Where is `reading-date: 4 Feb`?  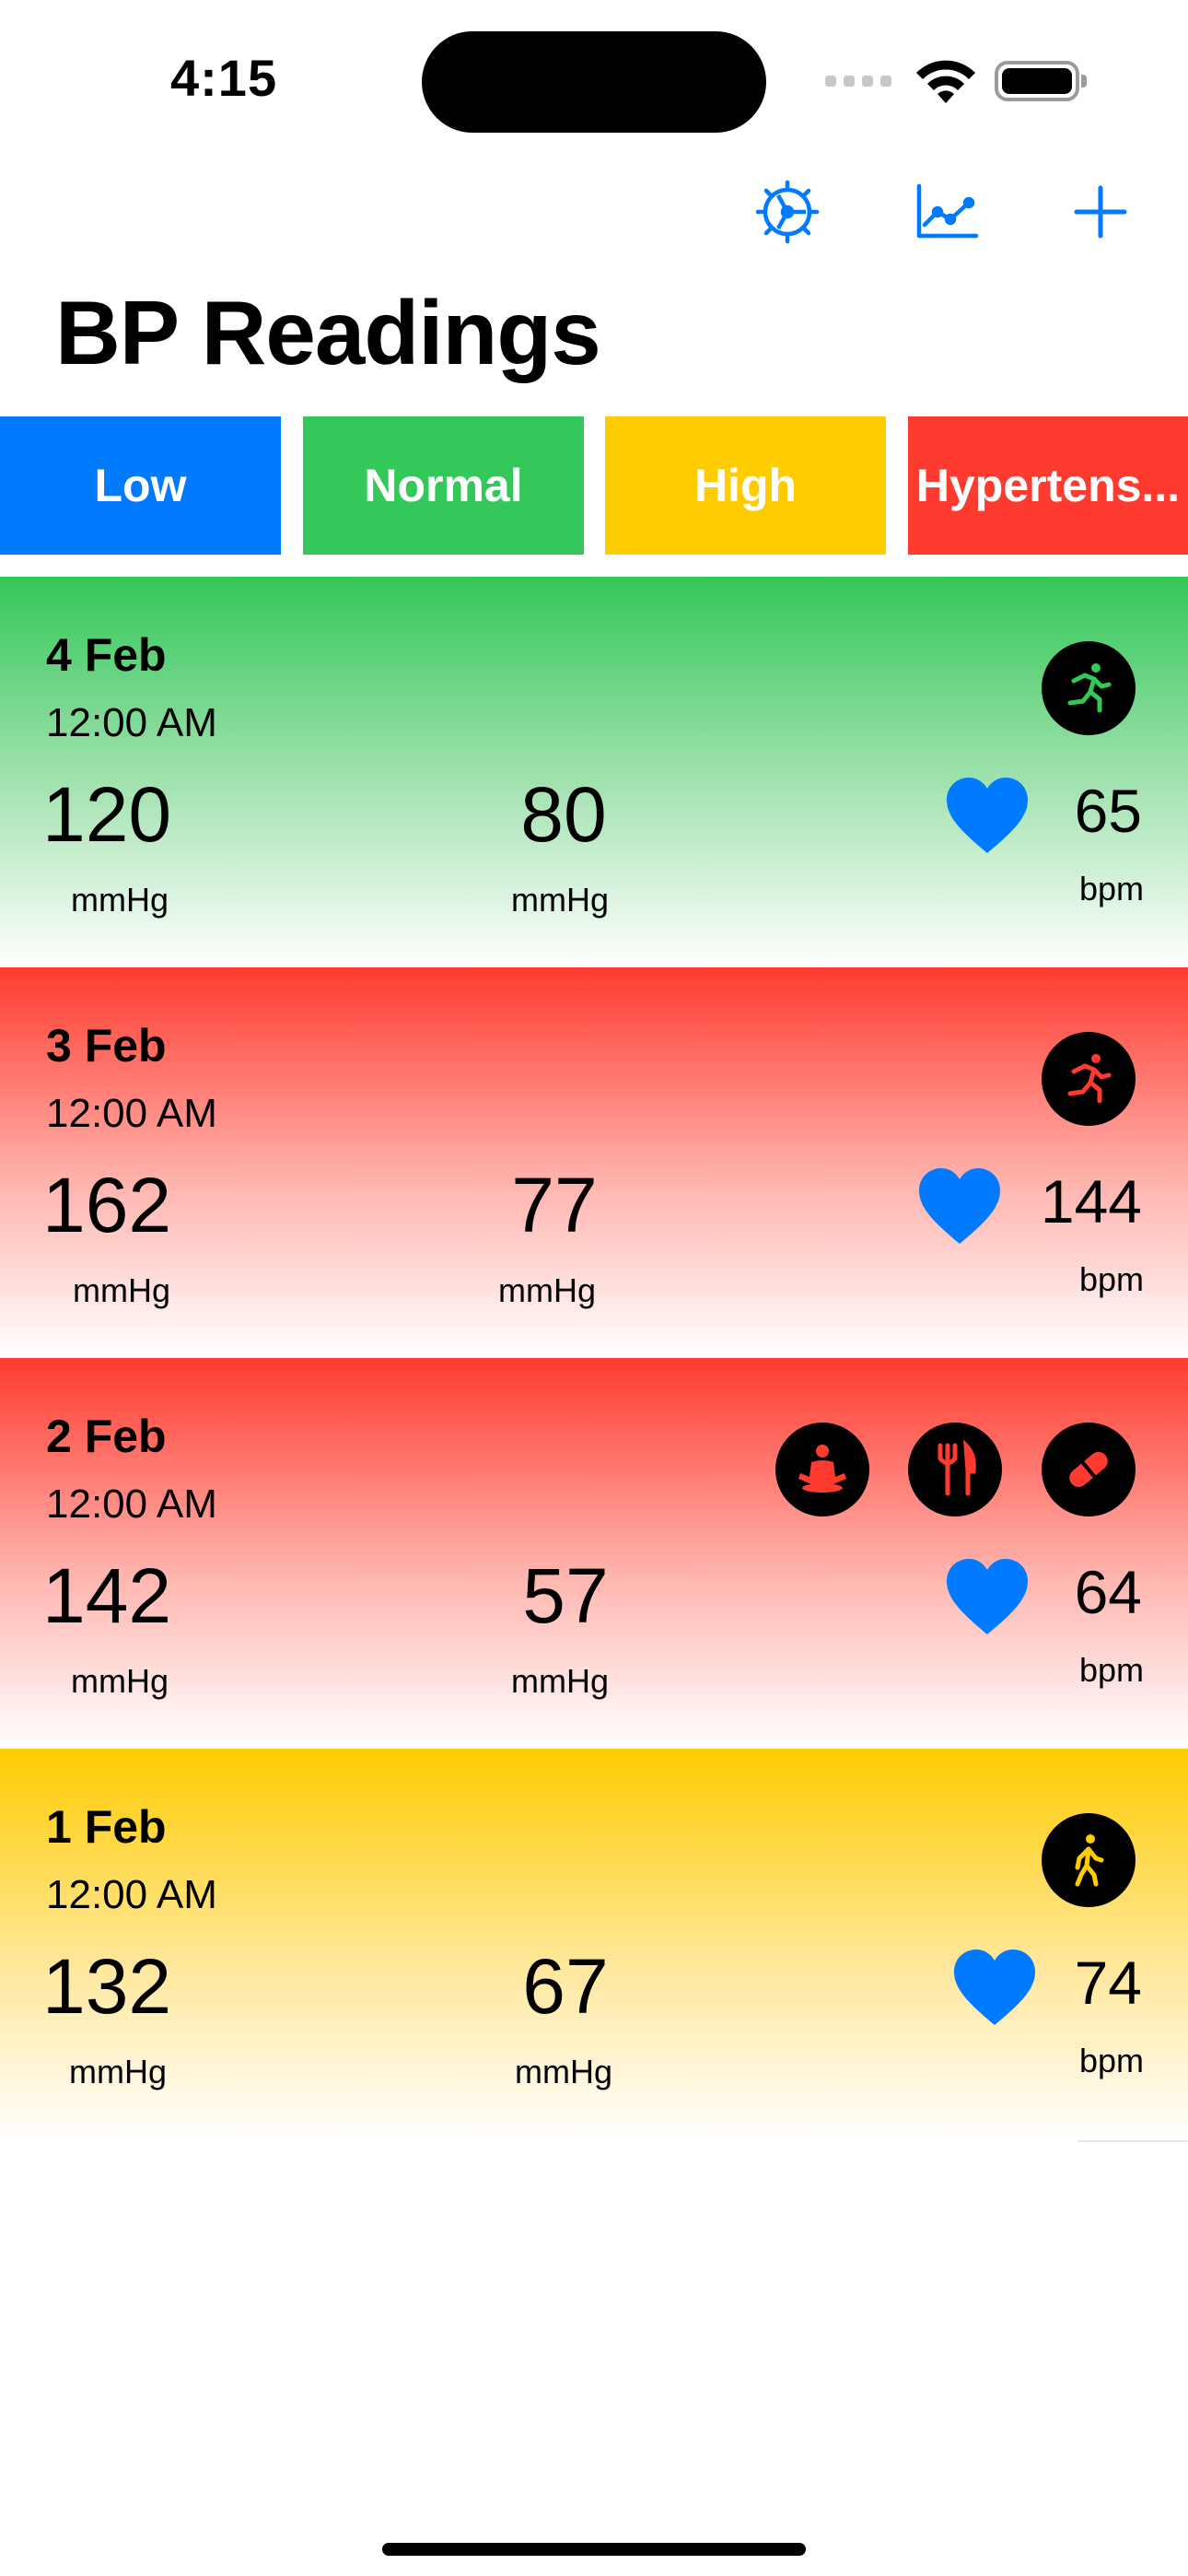
reading-date: 4 Feb is located at coordinates (106, 655).